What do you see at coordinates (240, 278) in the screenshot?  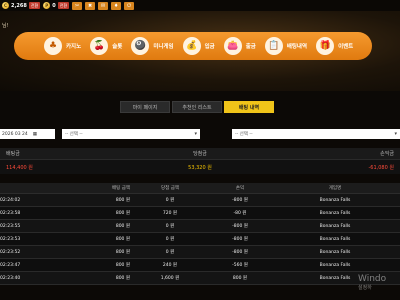 I see `cell-profit: 800 원` at bounding box center [240, 278].